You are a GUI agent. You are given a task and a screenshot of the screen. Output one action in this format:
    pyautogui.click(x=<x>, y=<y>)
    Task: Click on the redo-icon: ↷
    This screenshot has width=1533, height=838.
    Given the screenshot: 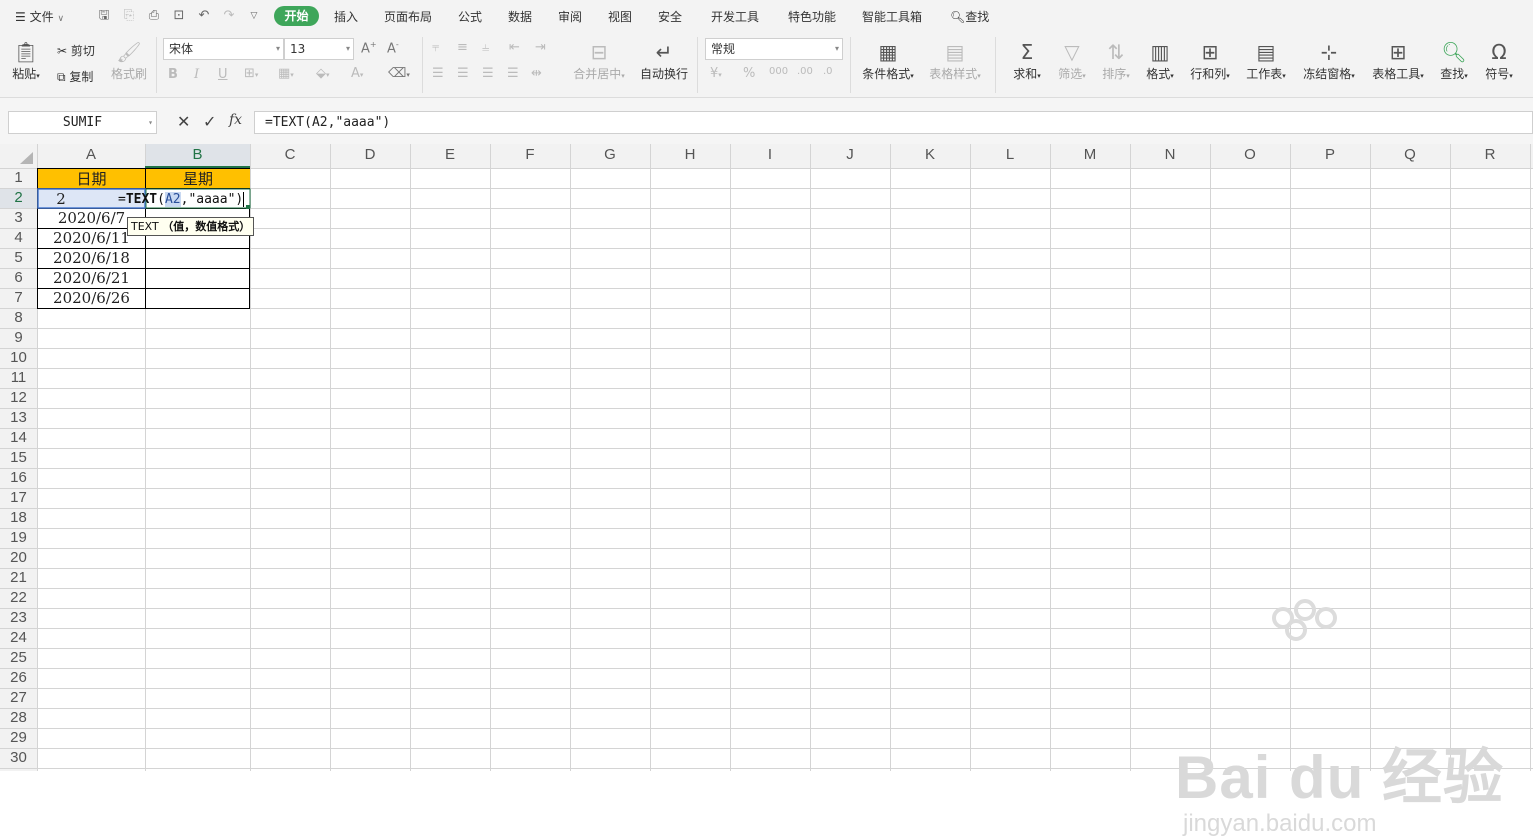 What is the action you would take?
    pyautogui.click(x=229, y=16)
    